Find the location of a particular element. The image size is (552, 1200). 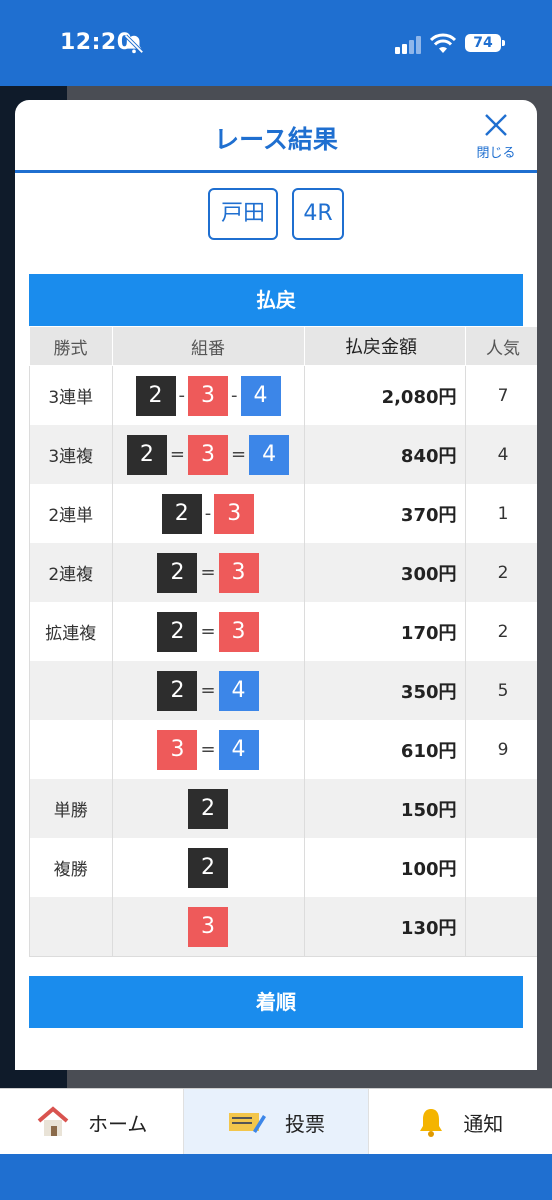

payout-section-header: 払戻 is located at coordinates (276, 300).